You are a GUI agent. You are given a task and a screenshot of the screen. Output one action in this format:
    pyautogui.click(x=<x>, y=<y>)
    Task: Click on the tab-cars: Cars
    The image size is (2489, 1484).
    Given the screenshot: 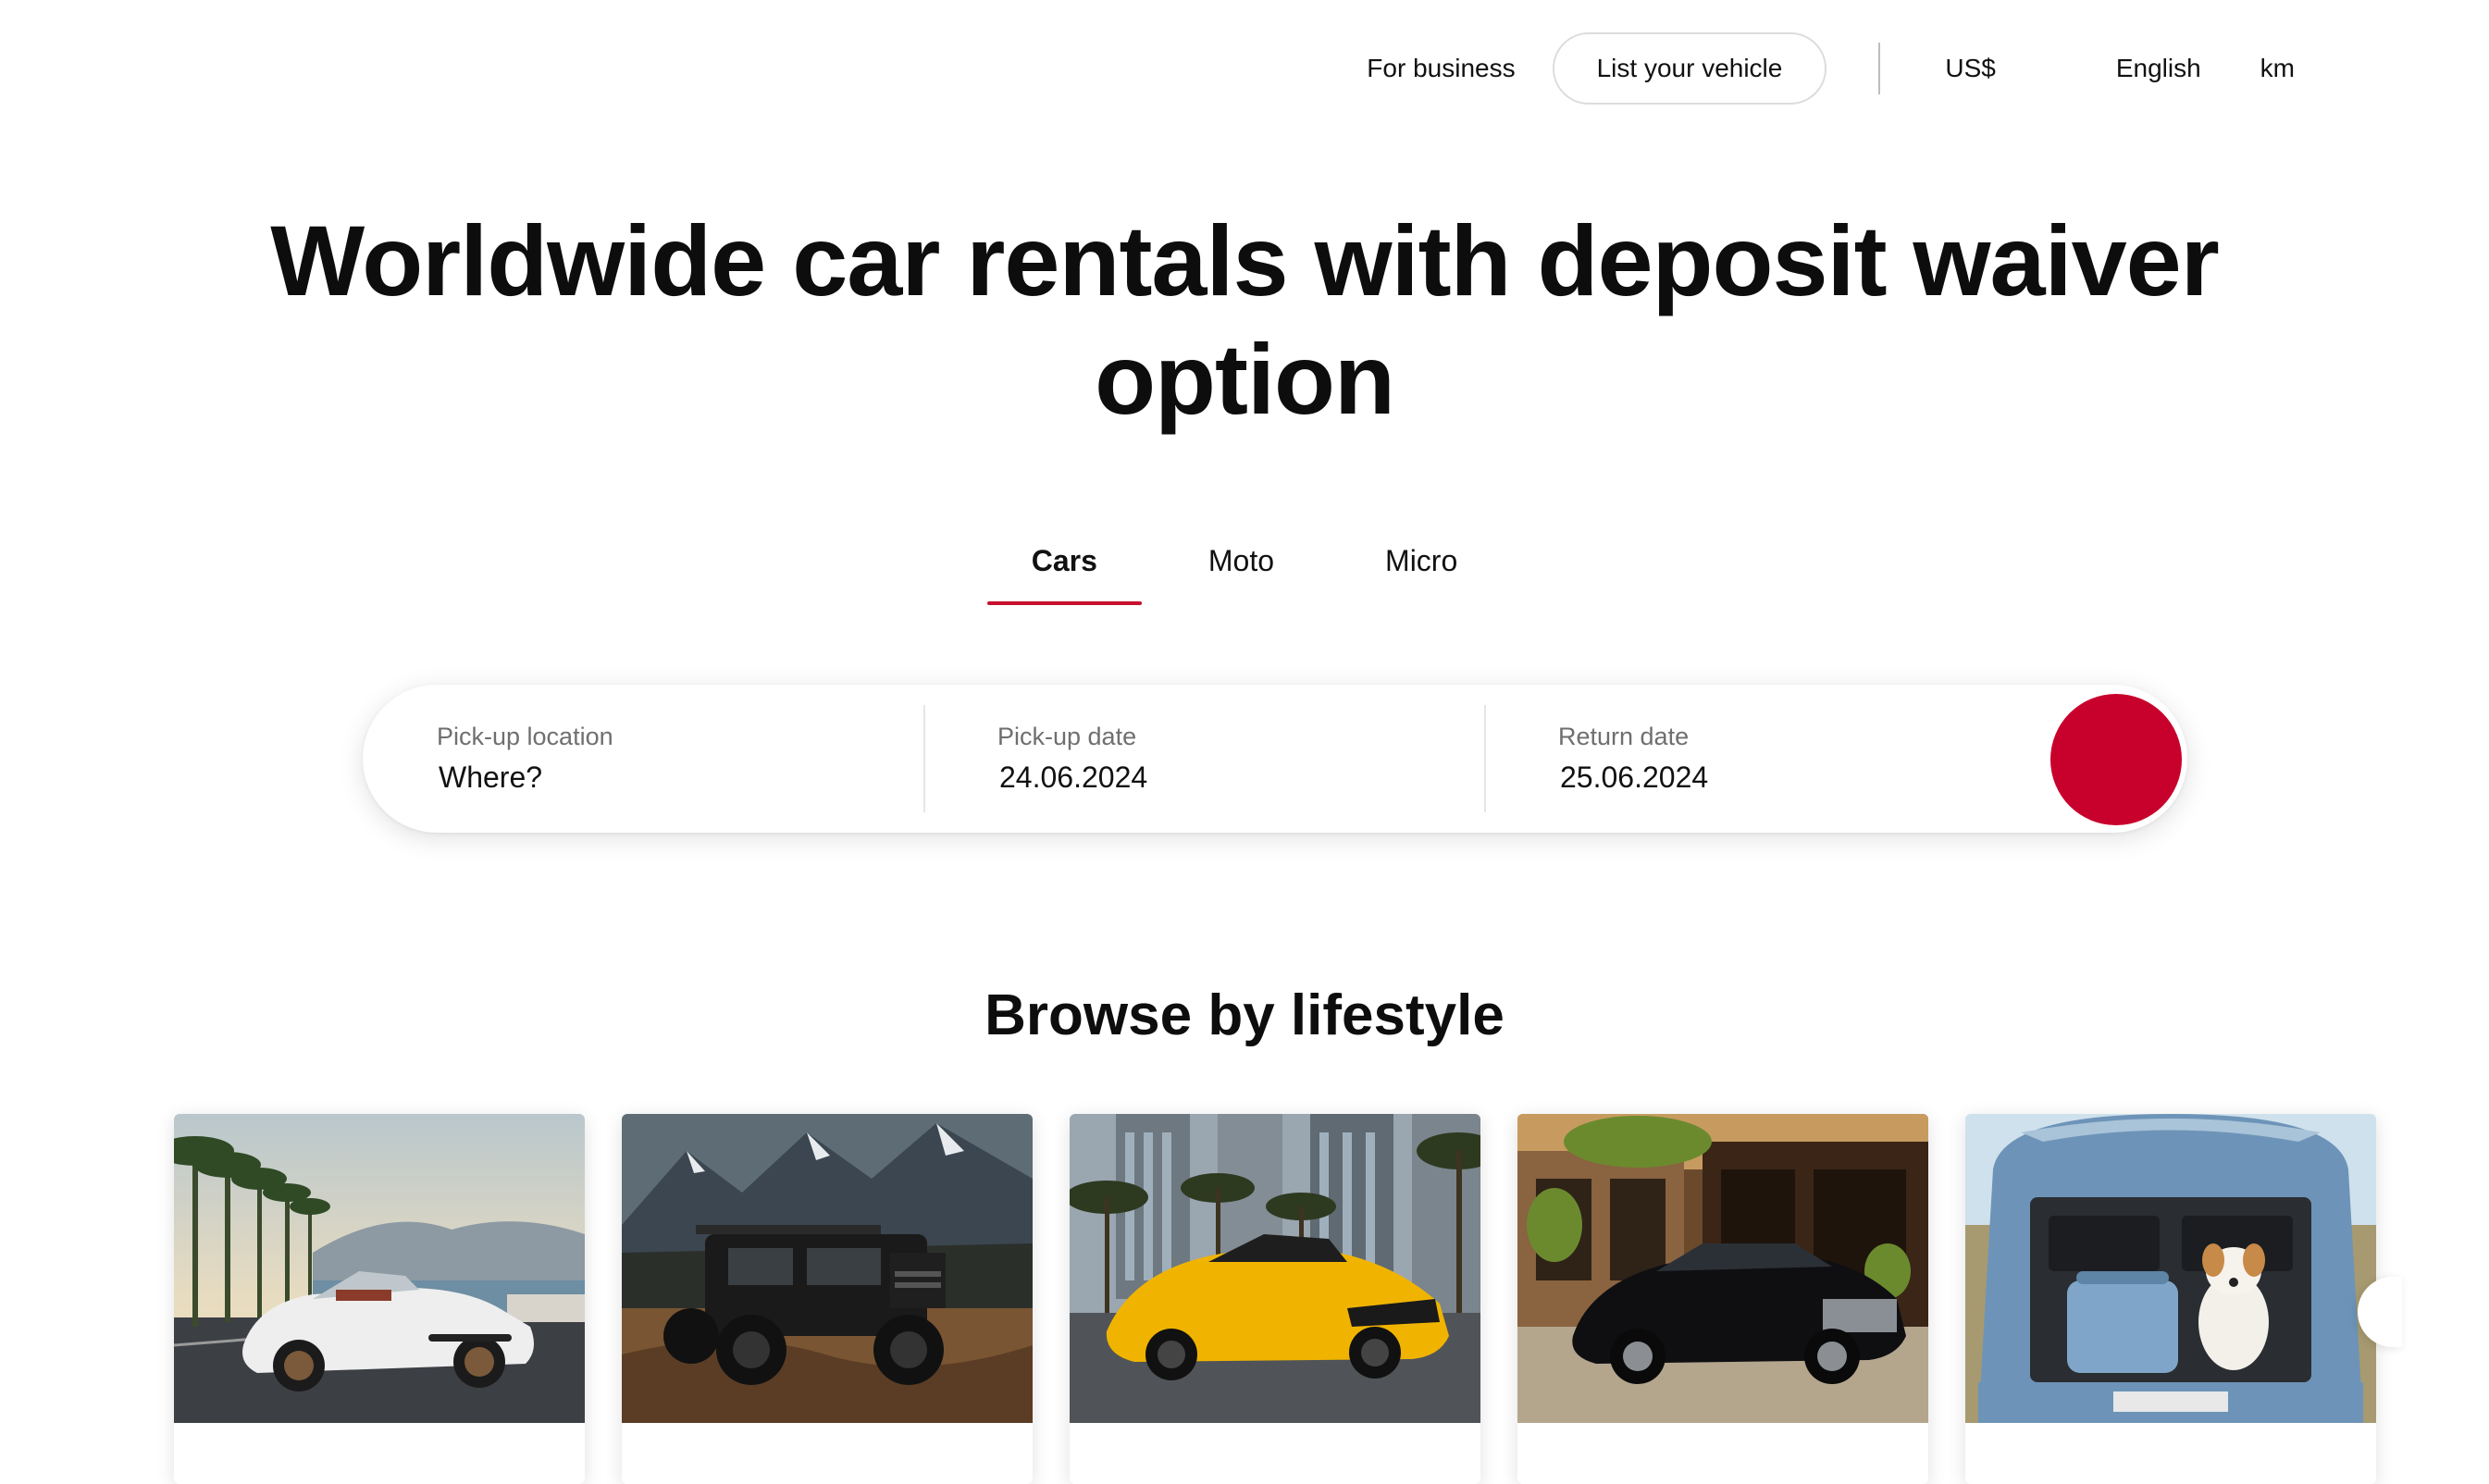 What is the action you would take?
    pyautogui.click(x=1065, y=580)
    